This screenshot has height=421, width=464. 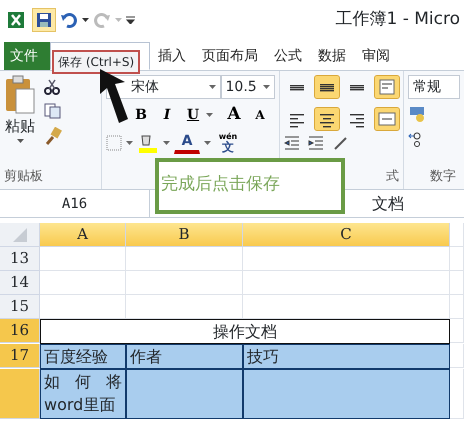 I want to click on arrow-drawing, so click(x=114, y=96).